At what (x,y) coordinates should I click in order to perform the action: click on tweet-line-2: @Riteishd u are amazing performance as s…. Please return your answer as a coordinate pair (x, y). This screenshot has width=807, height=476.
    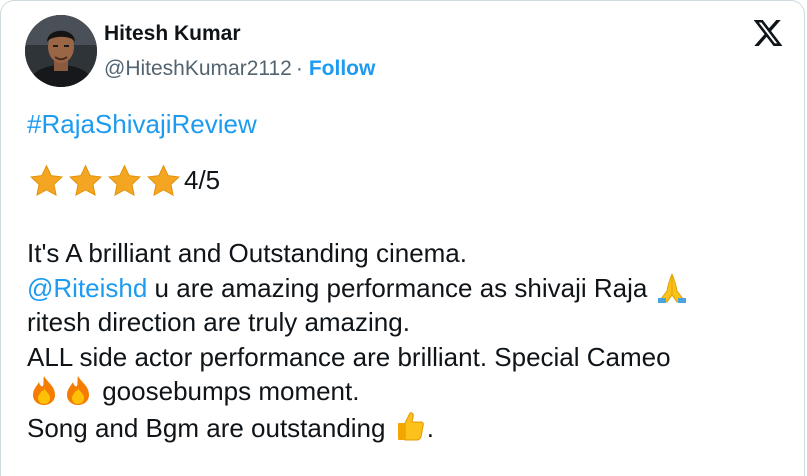
    Looking at the image, I should click on (405, 288).